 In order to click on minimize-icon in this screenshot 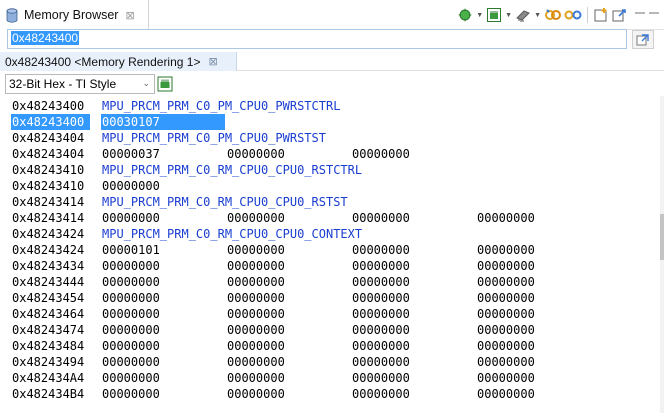, I will do `click(640, 15)`.